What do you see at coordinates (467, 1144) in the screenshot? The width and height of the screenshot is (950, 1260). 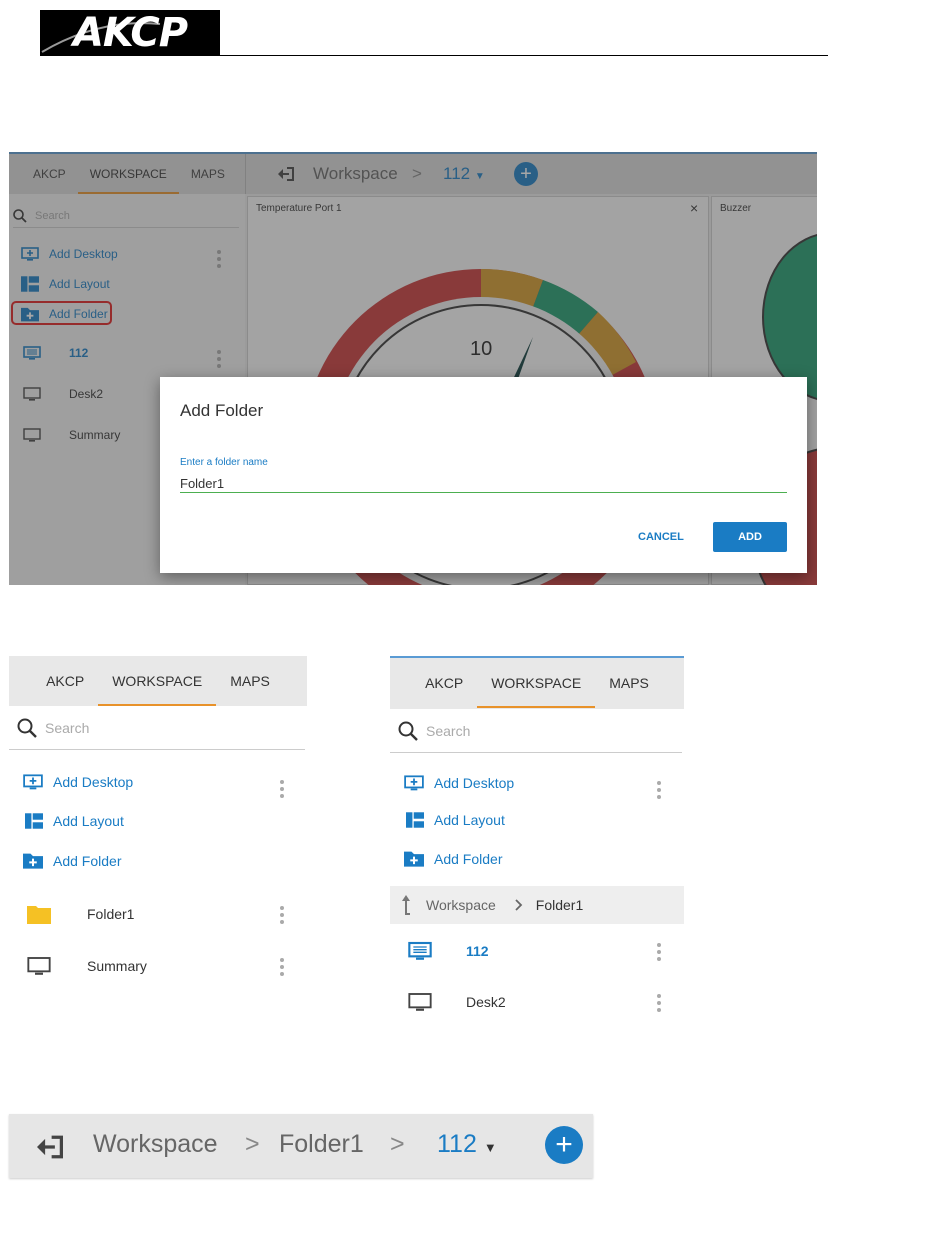 I see `breadcrumb-current: 112 ▼` at bounding box center [467, 1144].